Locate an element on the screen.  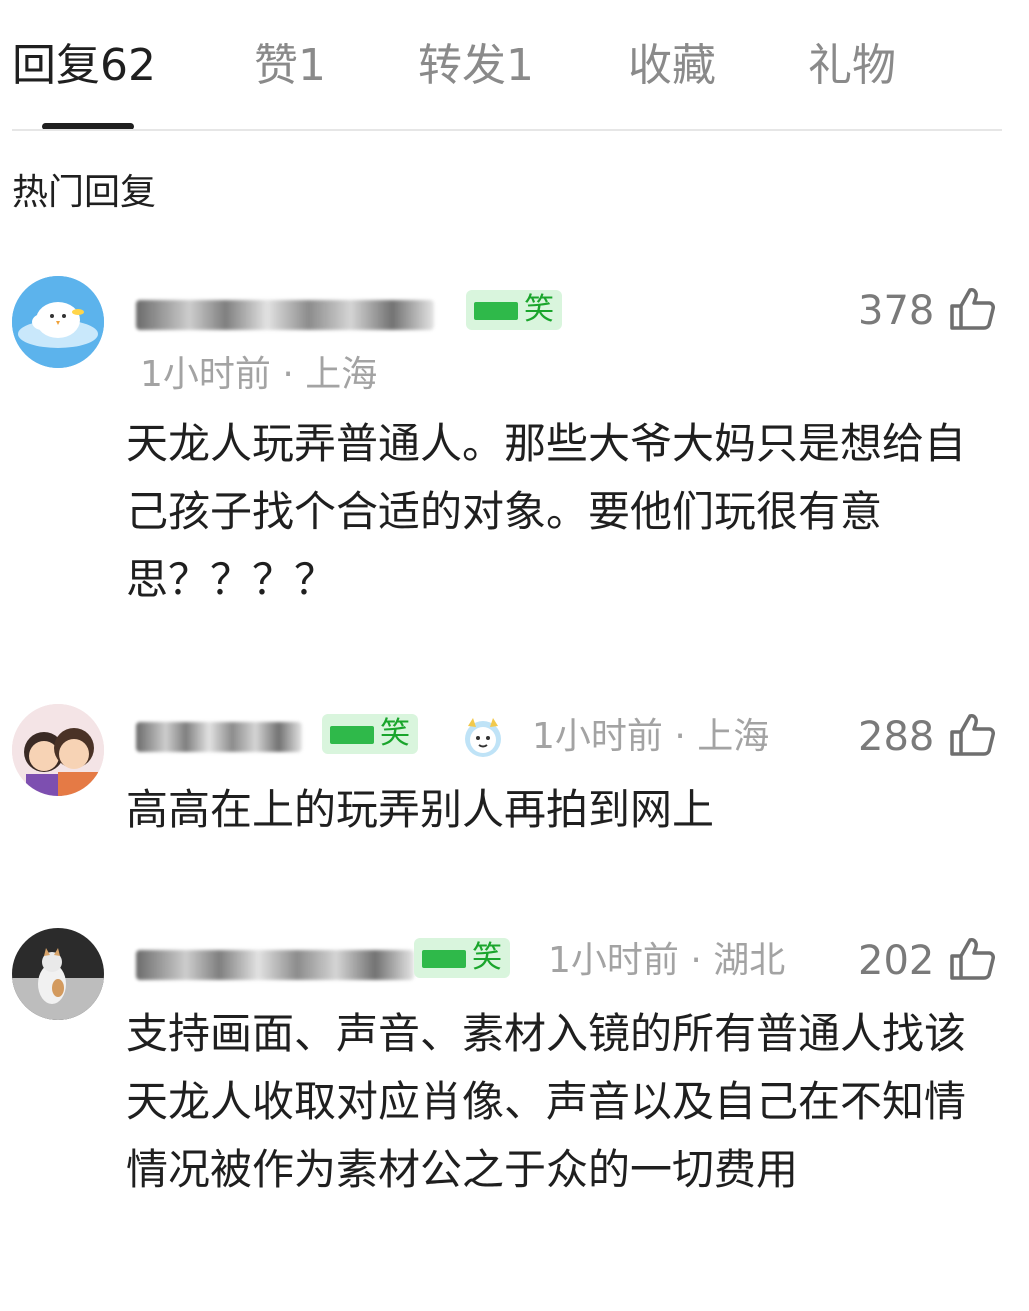
tab-reposts: 转发1 is located at coordinates (476, 66).